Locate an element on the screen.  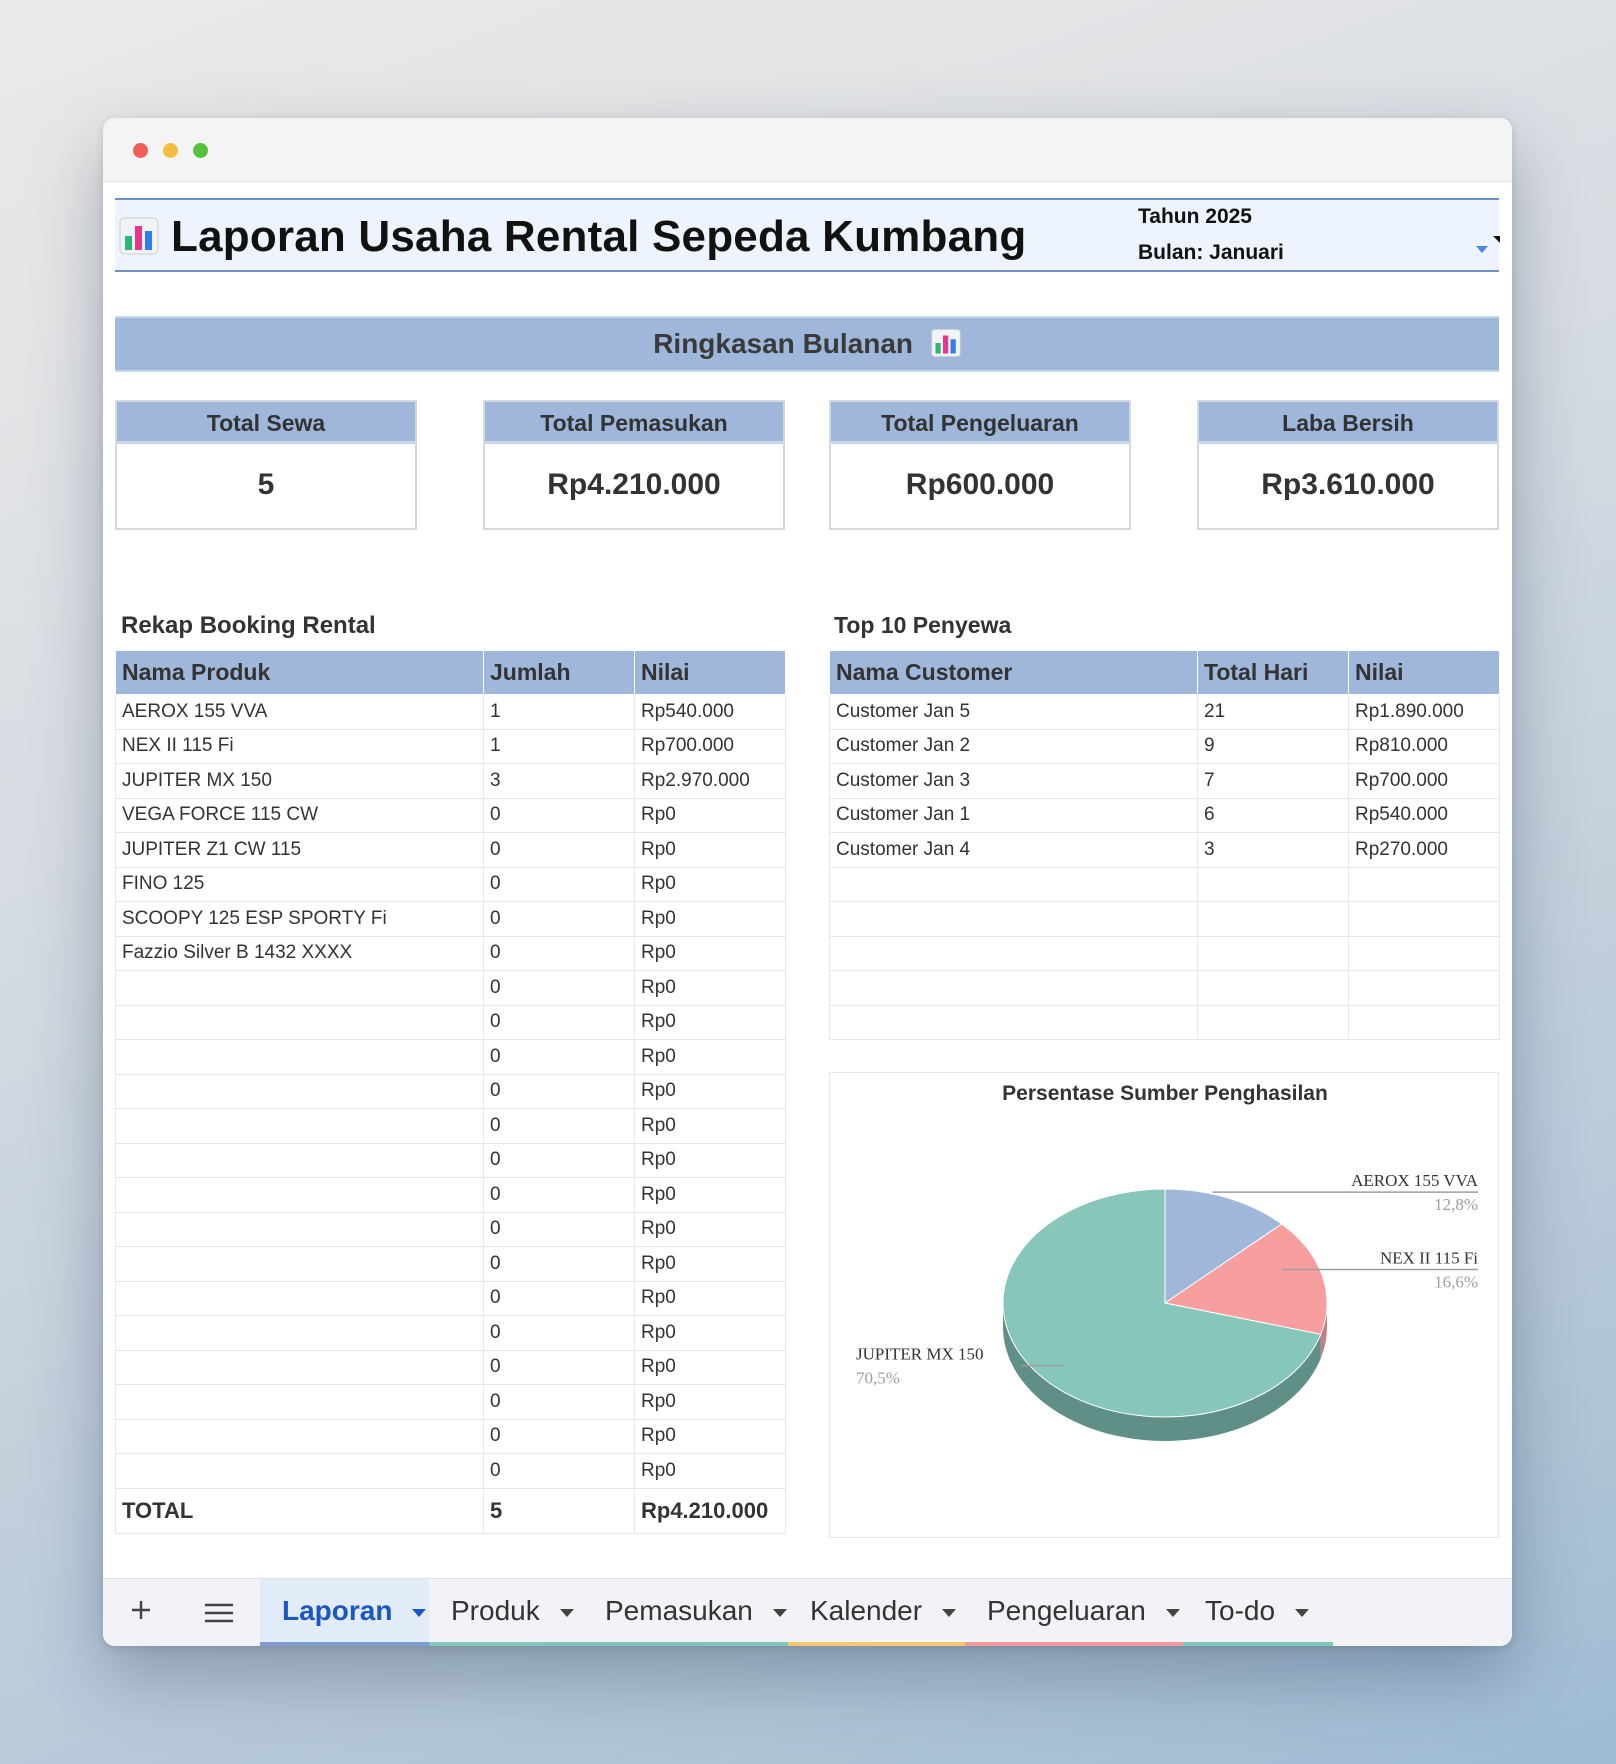
product-cell: NEX II 115 Fi is located at coordinates (299, 746).